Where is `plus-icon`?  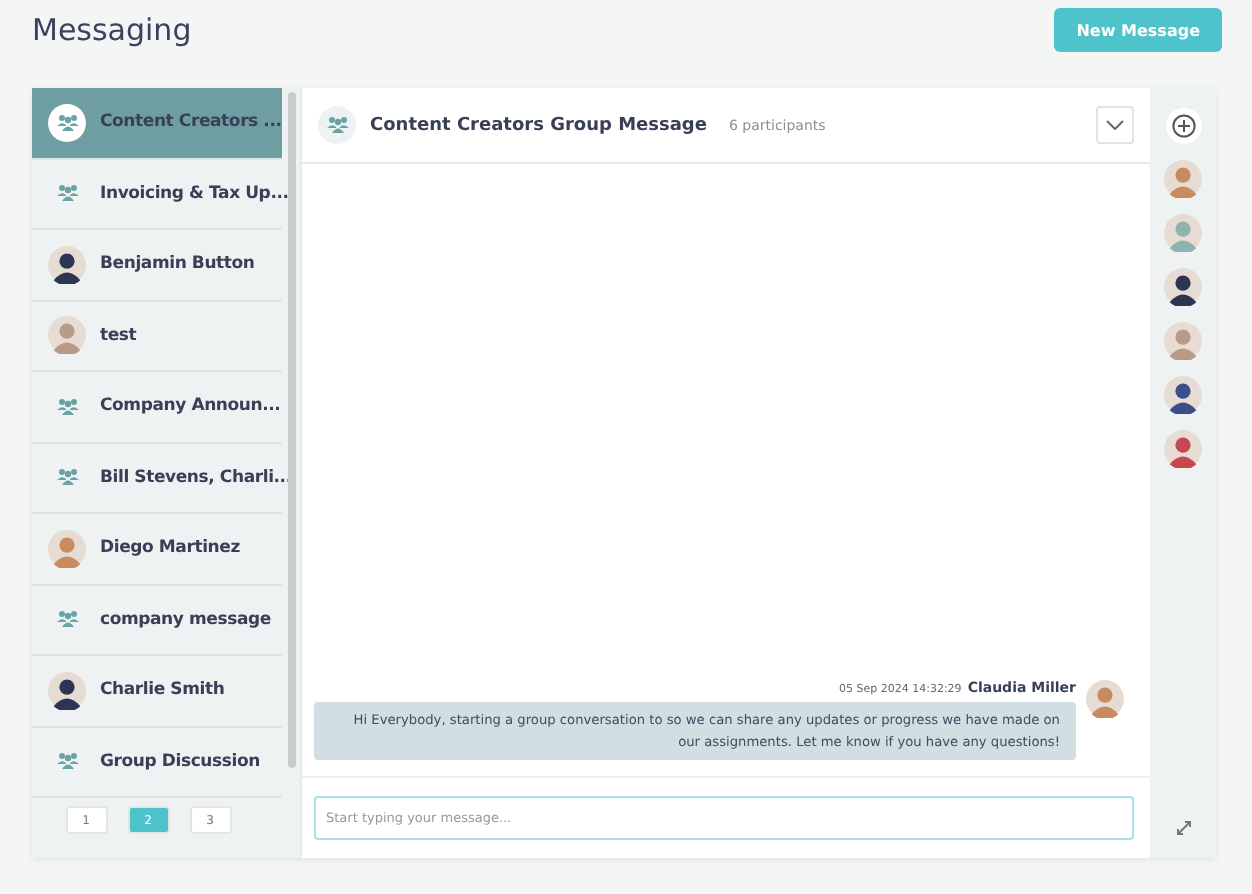
plus-icon is located at coordinates (1183, 126).